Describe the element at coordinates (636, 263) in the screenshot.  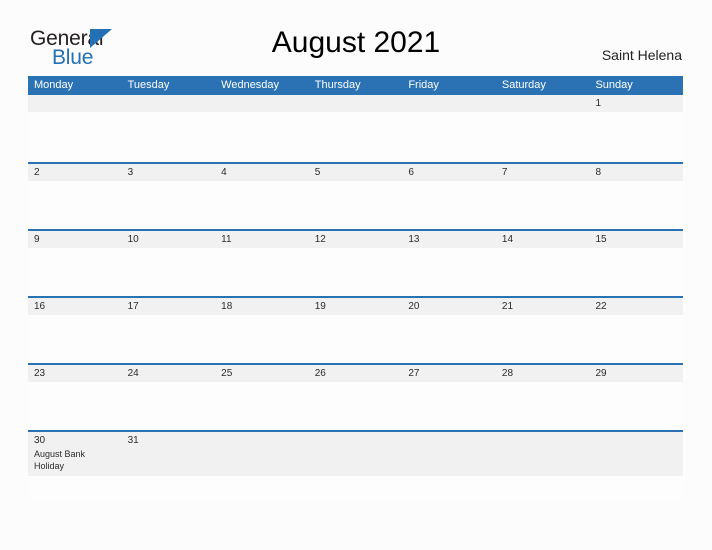
I see `calendar-day-cell: 15` at that location.